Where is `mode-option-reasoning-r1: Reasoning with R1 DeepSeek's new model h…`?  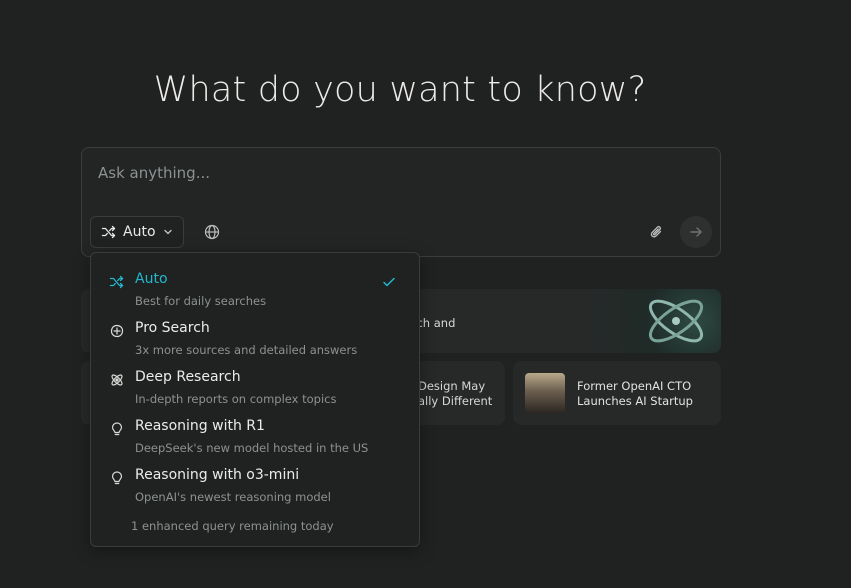
mode-option-reasoning-r1: Reasoning with R1 DeepSeek's new model h… is located at coordinates (255, 435).